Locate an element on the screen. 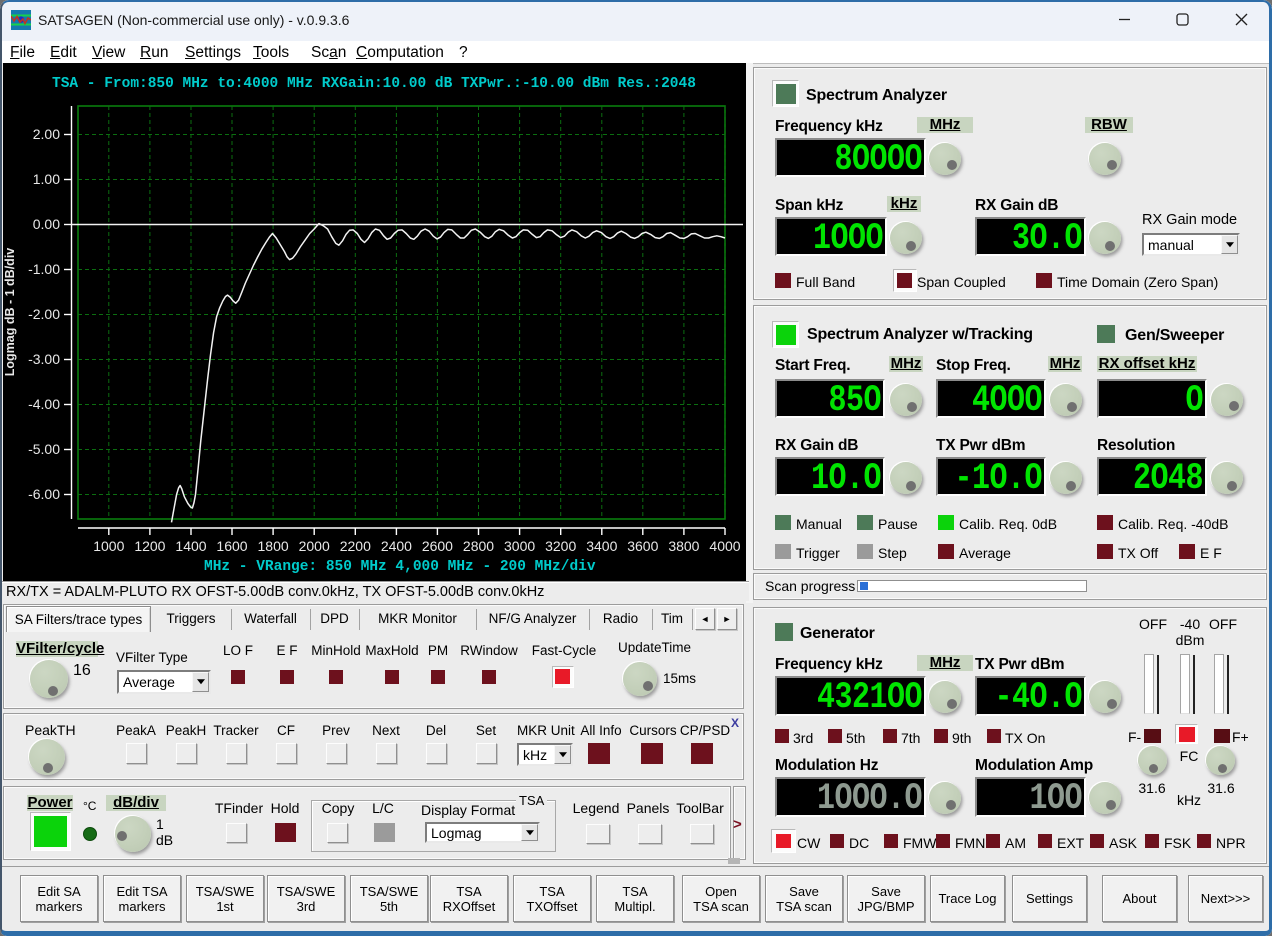 This screenshot has width=1272, height=936. svg-text: 3000 is located at coordinates (519, 546).